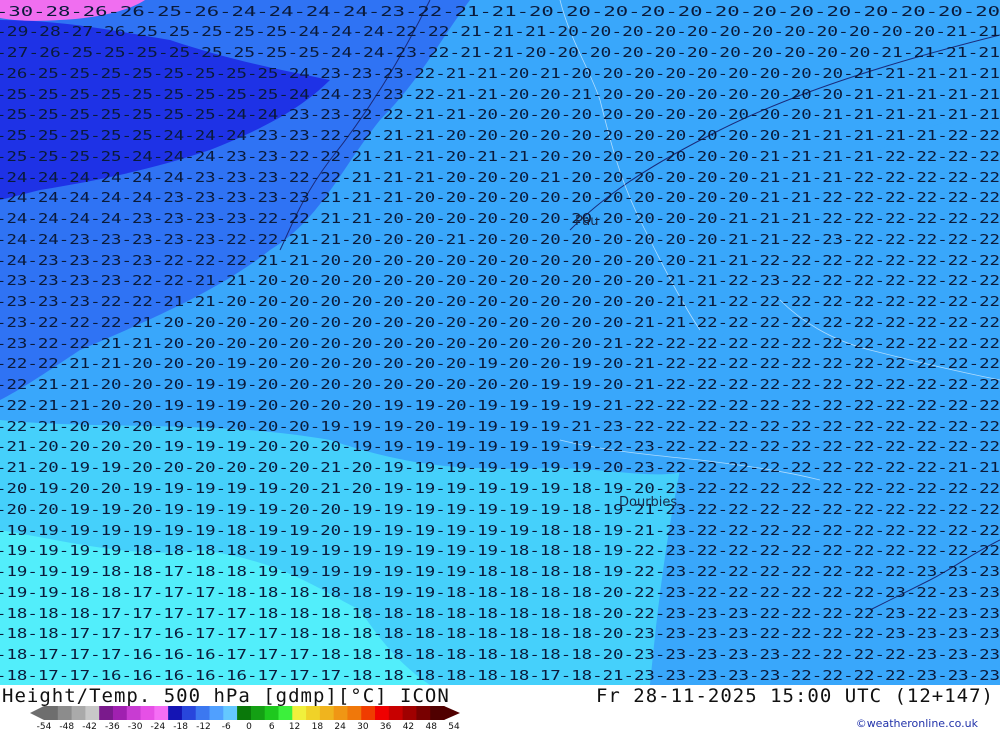 This screenshot has height=733, width=1000. I want to click on color-scale-right-arrow, so click(452, 713).